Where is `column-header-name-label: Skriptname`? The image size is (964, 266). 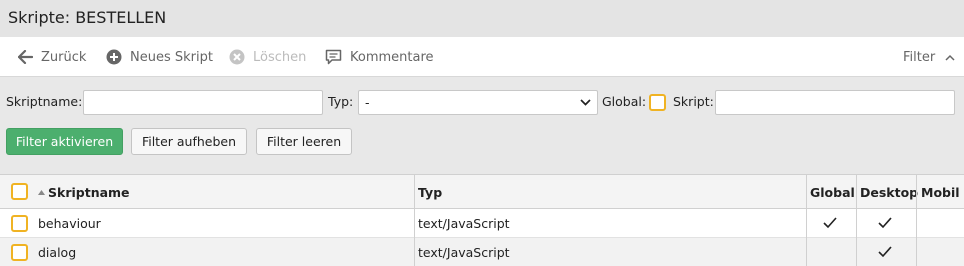
column-header-name-label: Skriptname is located at coordinates (89, 192).